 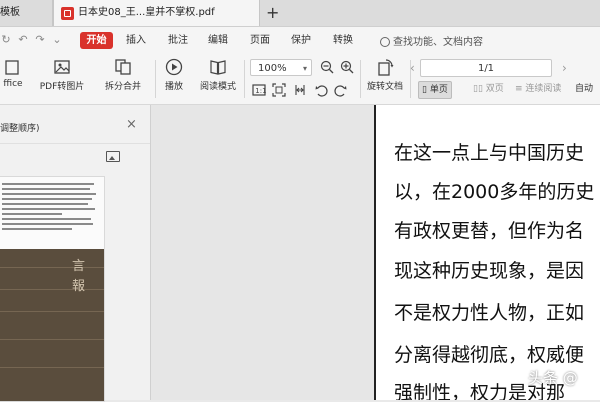 What do you see at coordinates (217, 87) in the screenshot?
I see `read-mode-label: 阅读模式` at bounding box center [217, 87].